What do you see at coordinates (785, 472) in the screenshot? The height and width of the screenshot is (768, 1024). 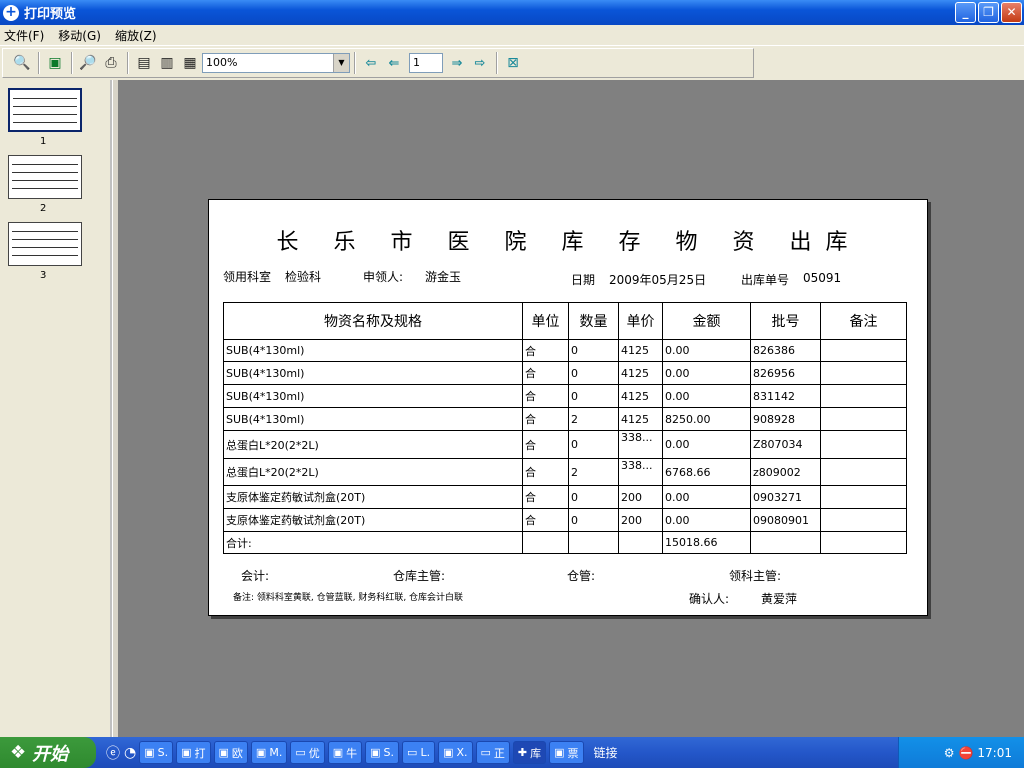 I see `cell-batch: z809002` at bounding box center [785, 472].